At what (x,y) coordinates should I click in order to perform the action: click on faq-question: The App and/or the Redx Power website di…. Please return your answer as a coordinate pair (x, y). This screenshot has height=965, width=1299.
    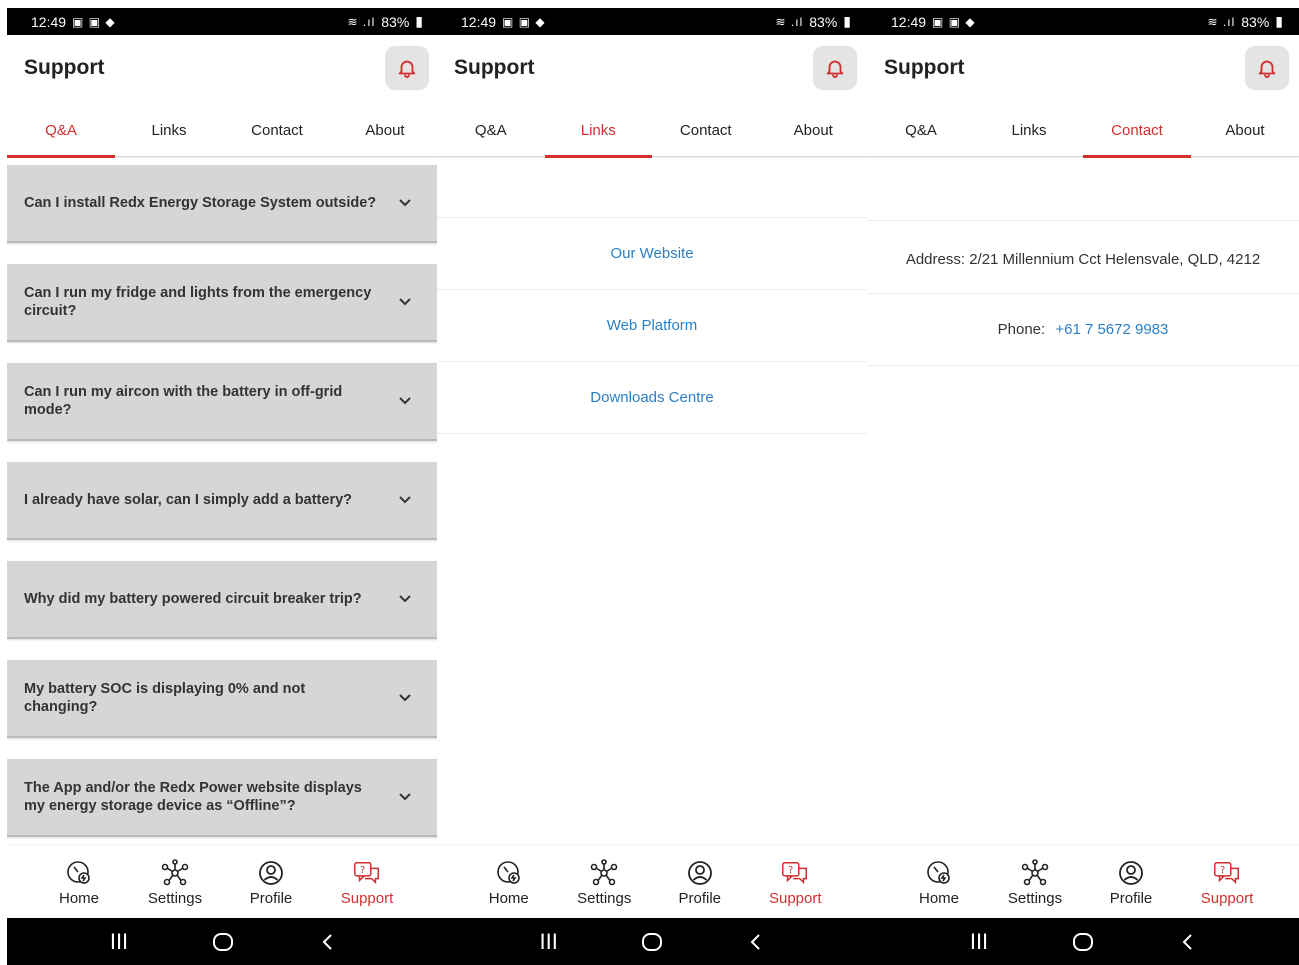
    Looking at the image, I should click on (193, 797).